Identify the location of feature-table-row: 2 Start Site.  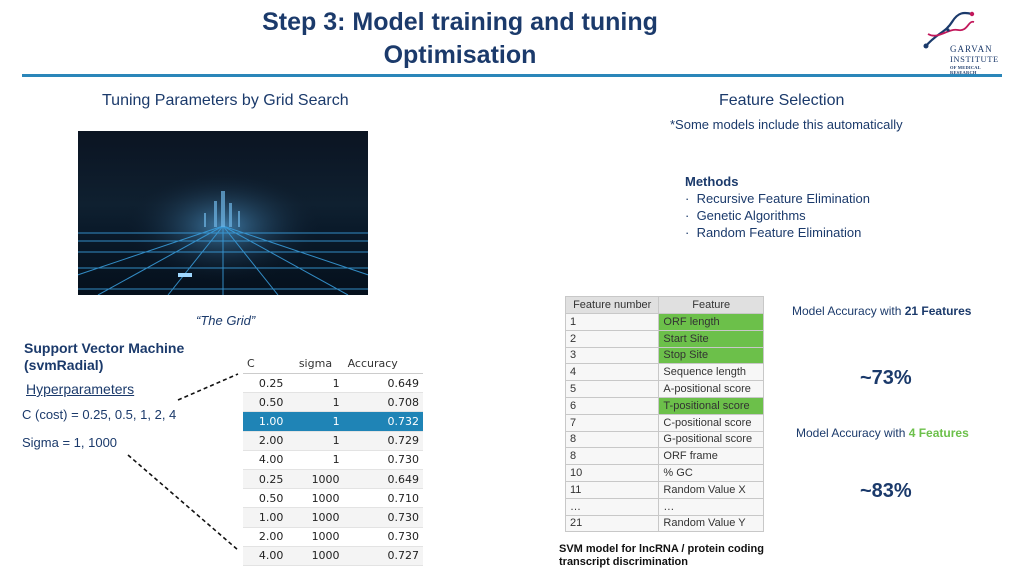
(664, 338).